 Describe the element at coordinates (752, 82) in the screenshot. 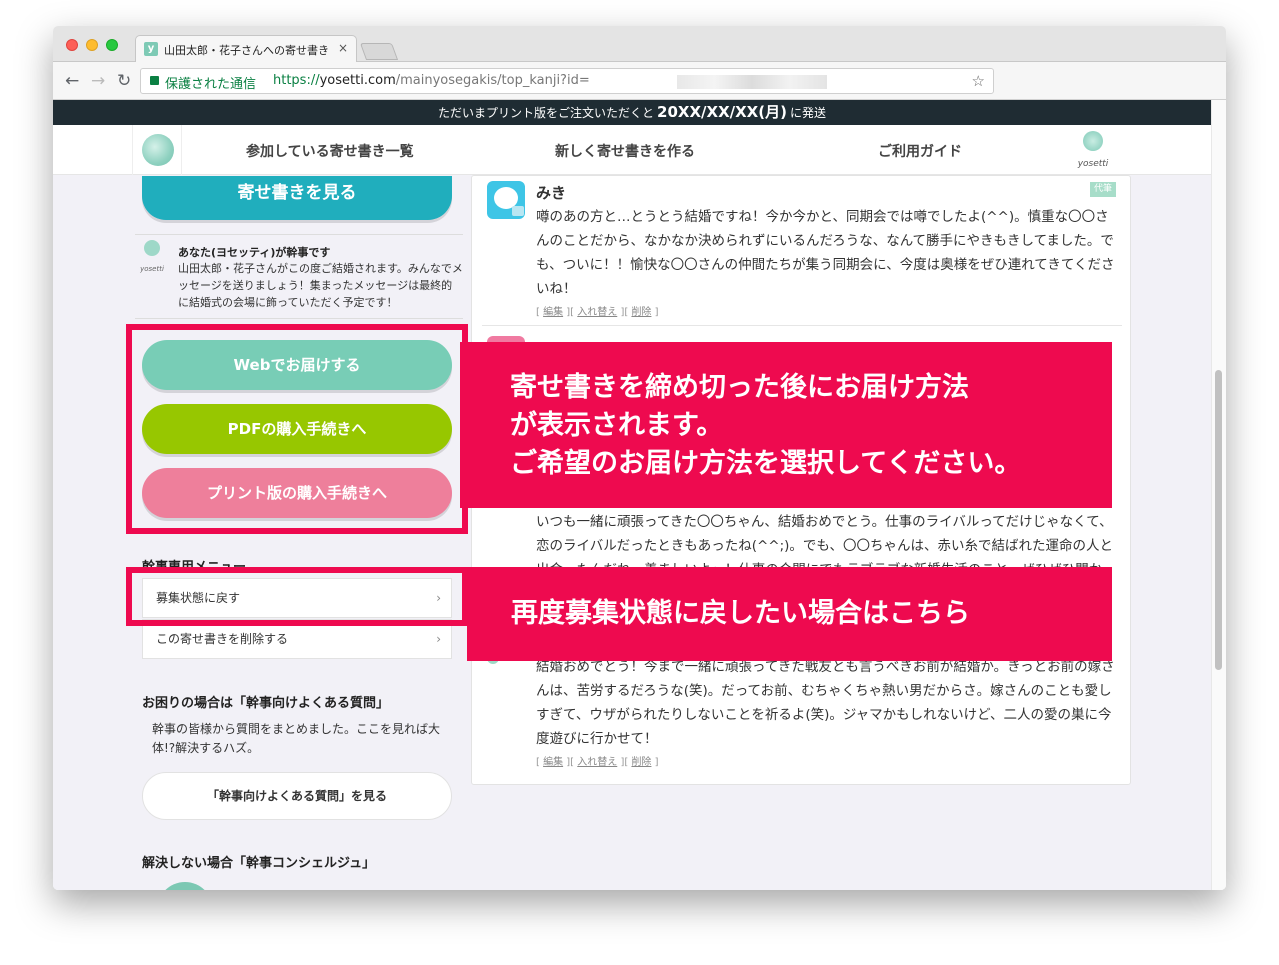

I see `blurred-id` at that location.